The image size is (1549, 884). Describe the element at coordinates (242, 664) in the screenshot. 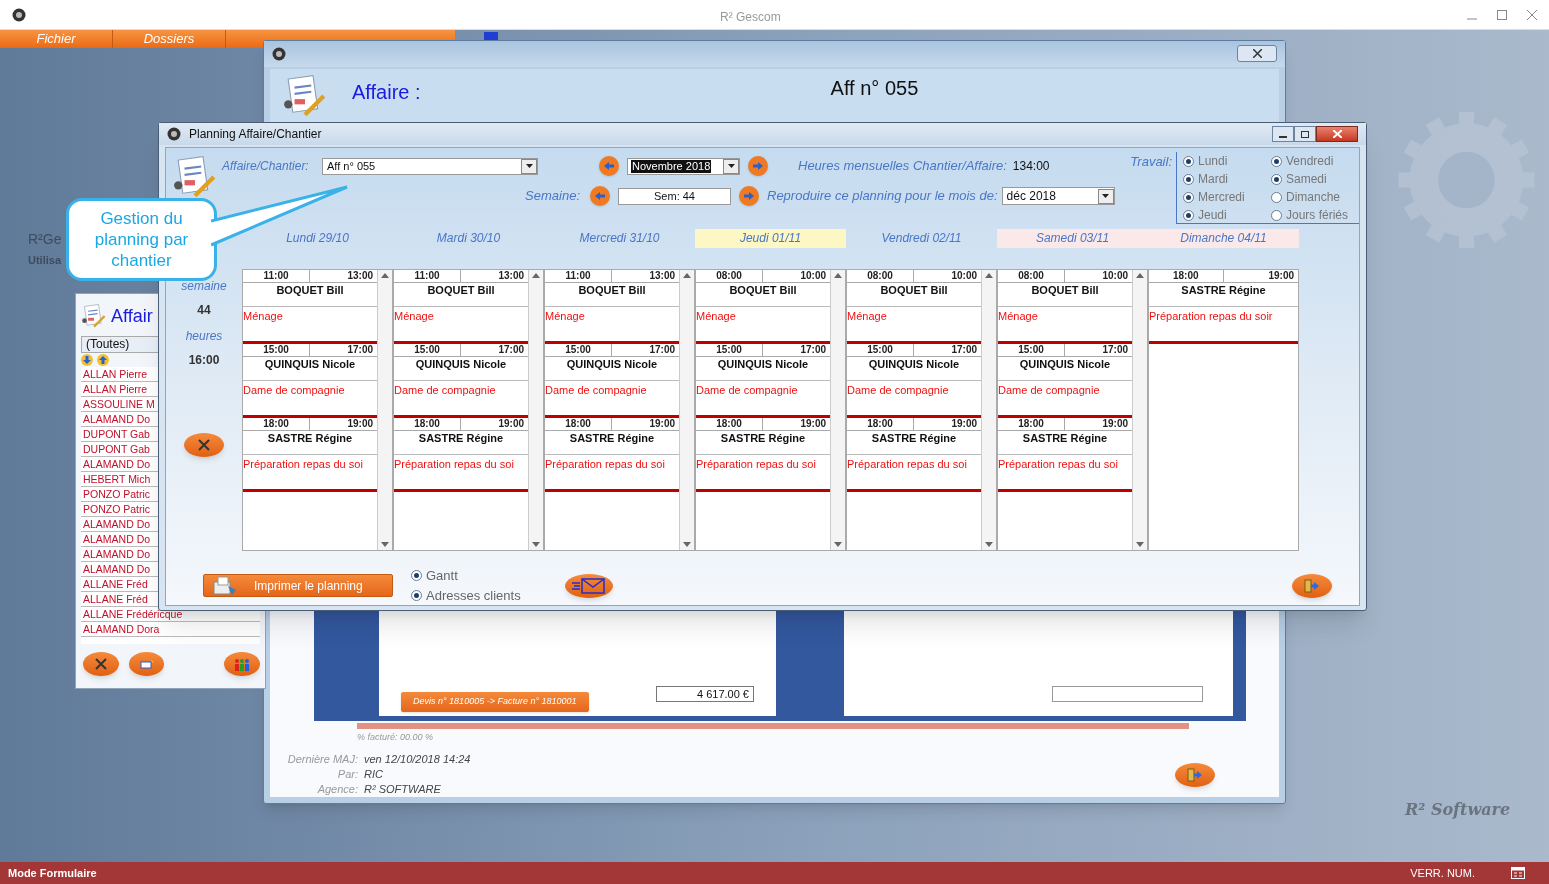

I see `people-button` at that location.